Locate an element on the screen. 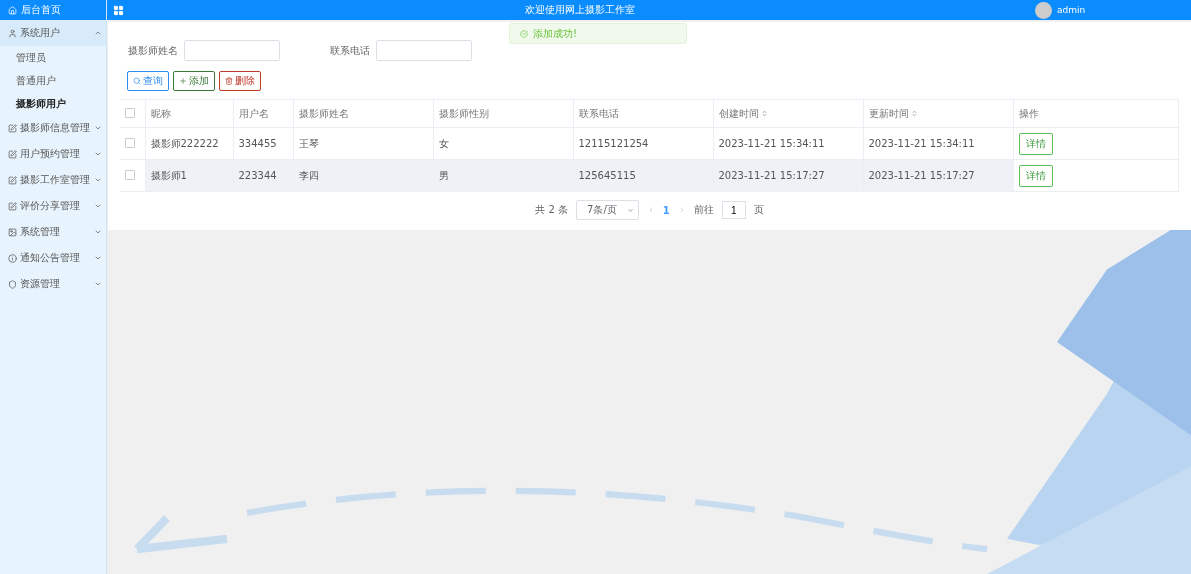 Image resolution: width=1191 pixels, height=574 pixels. sidebar-item: 评价分享管理 is located at coordinates (53, 206).